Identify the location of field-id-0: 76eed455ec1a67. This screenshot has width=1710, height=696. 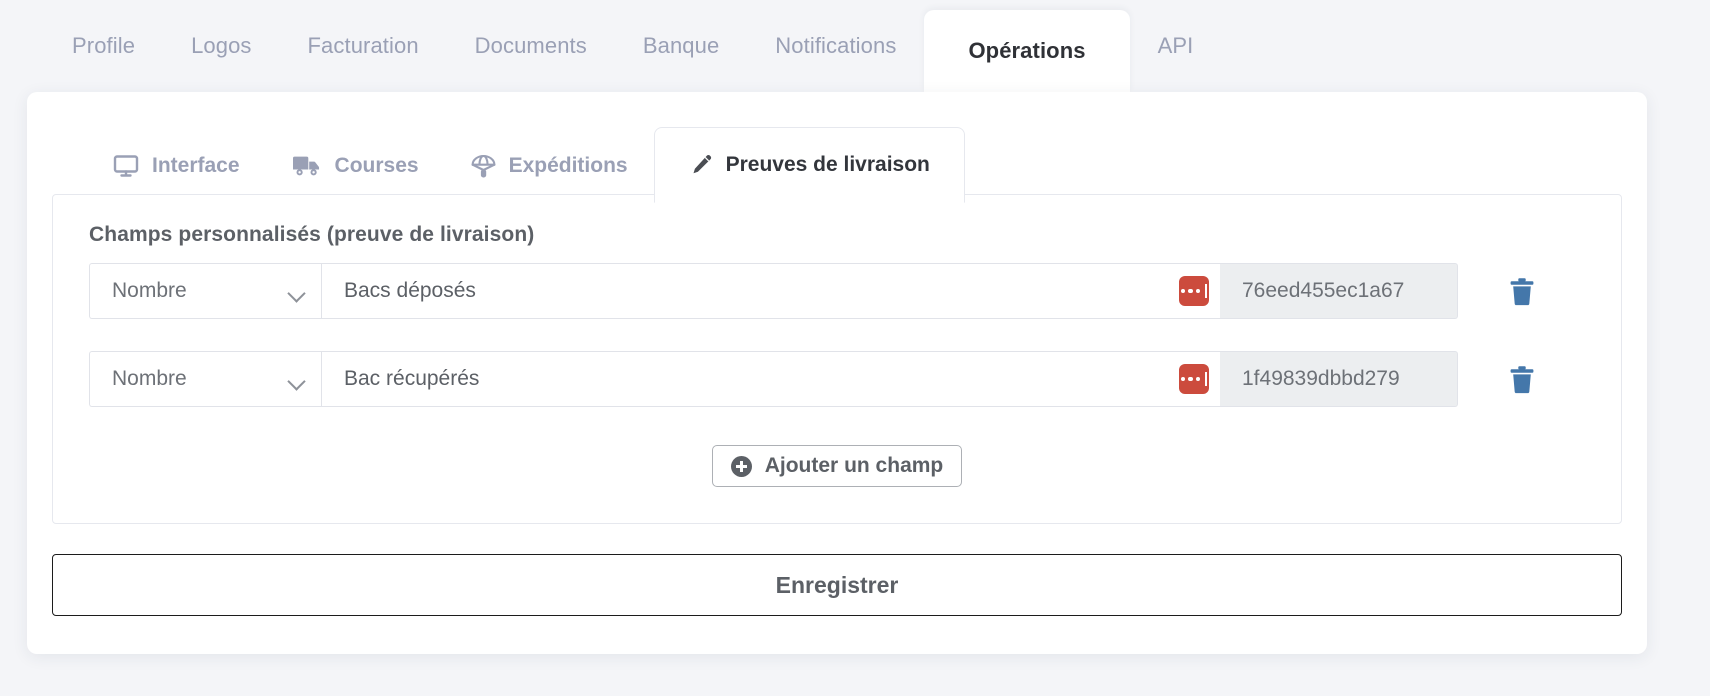
(1339, 291).